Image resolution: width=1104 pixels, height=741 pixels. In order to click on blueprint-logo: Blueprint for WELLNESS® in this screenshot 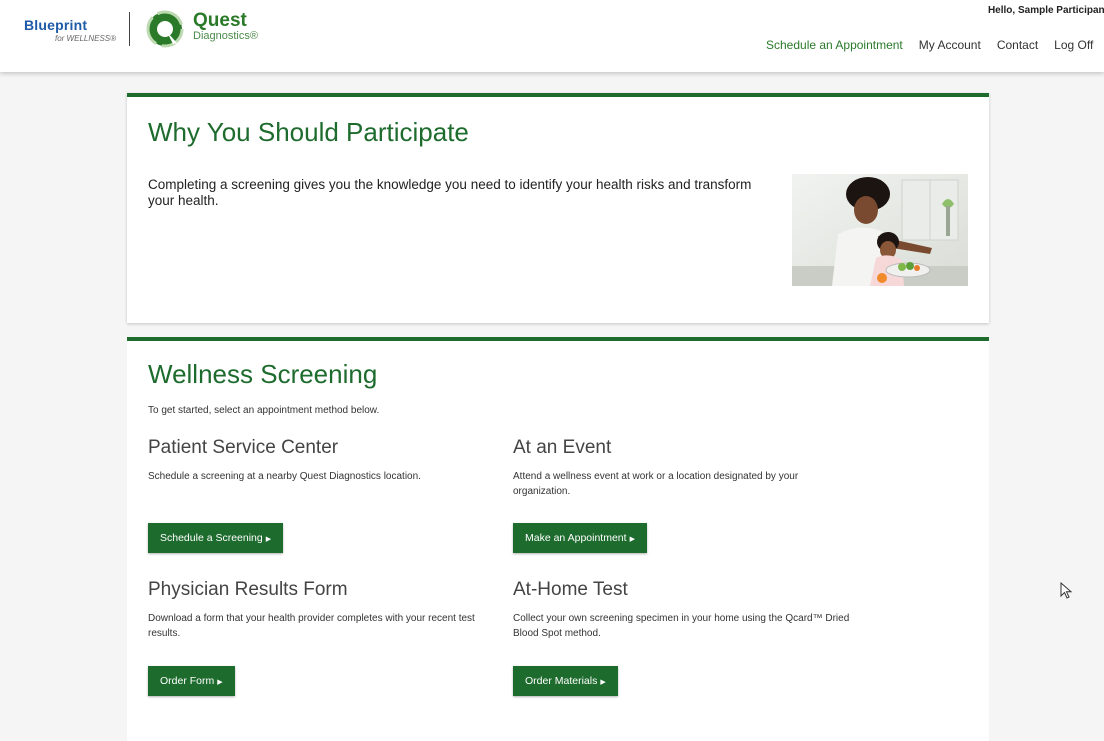, I will do `click(70, 30)`.